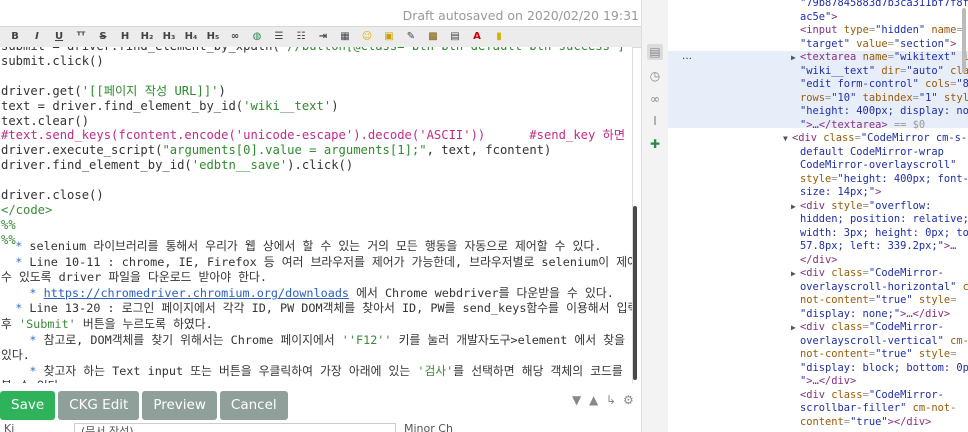 The height and width of the screenshot is (432, 968). What do you see at coordinates (818, 72) in the screenshot?
I see `dom-node-line: "wiki__text" dir="auto" class=` at bounding box center [818, 72].